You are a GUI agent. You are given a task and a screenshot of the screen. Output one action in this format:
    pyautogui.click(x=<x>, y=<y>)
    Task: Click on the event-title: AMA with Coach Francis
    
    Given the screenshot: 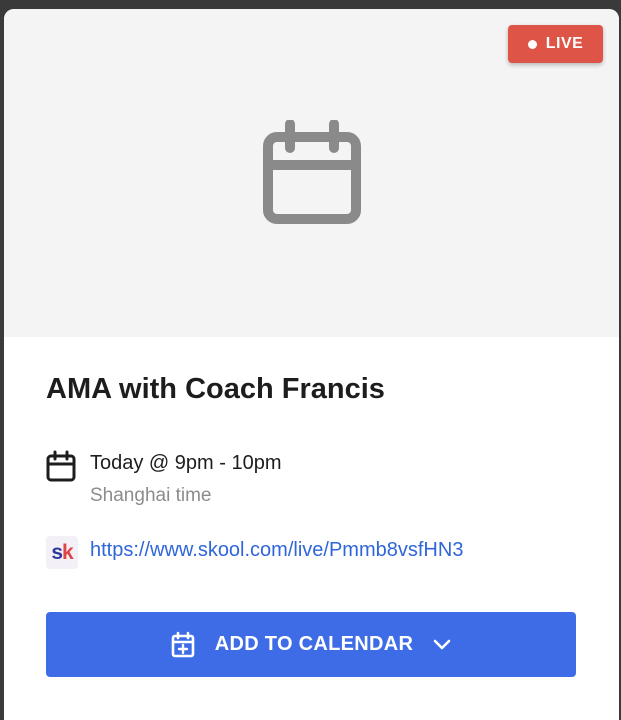 What is the action you would take?
    pyautogui.click(x=215, y=389)
    